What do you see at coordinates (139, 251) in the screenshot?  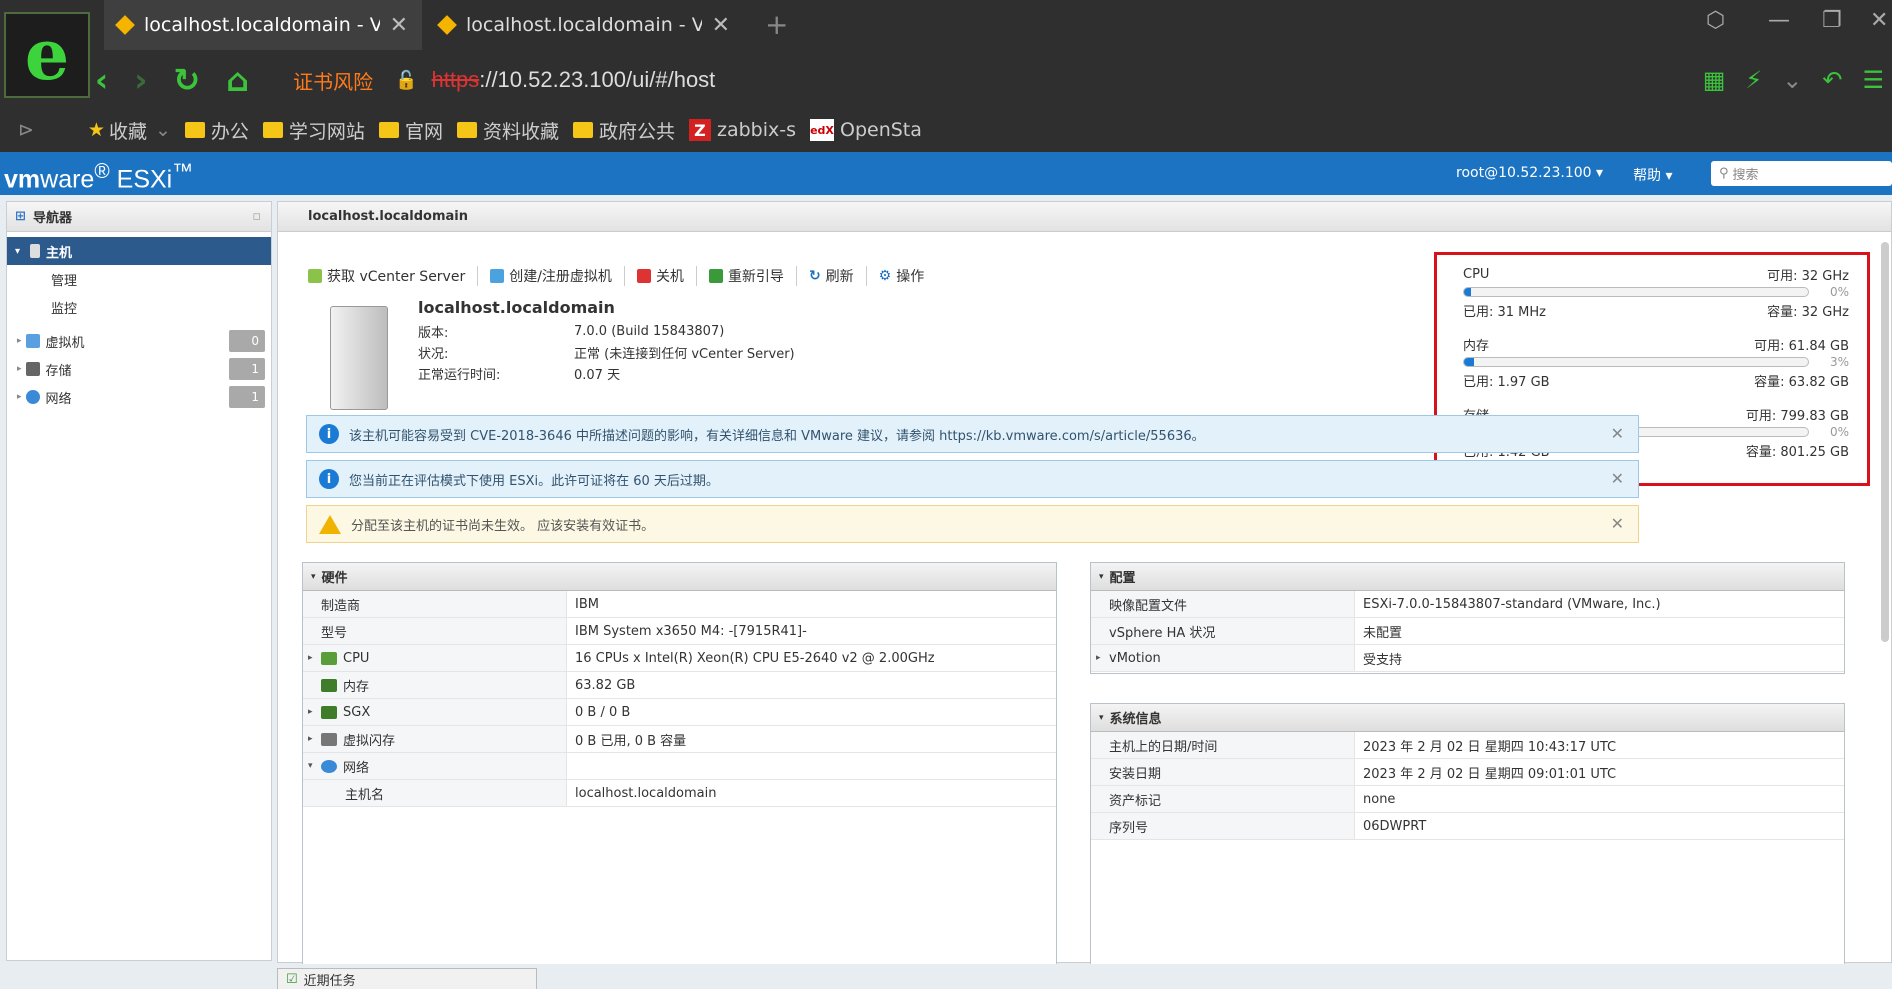 I see `sidebar-item-host: ▾ 主机` at bounding box center [139, 251].